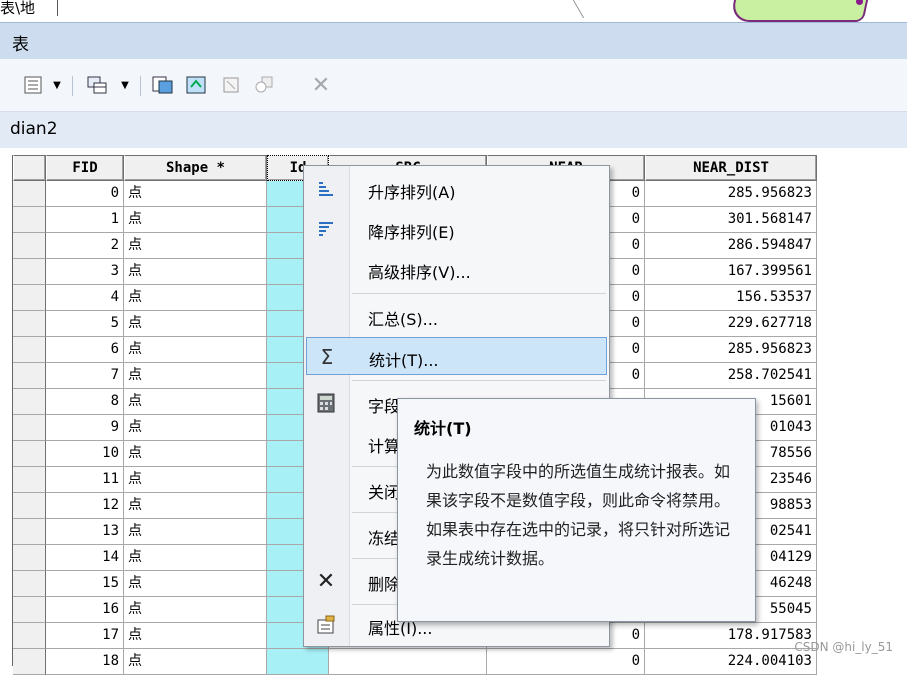  I want to click on switch-selection-icon, so click(197, 85).